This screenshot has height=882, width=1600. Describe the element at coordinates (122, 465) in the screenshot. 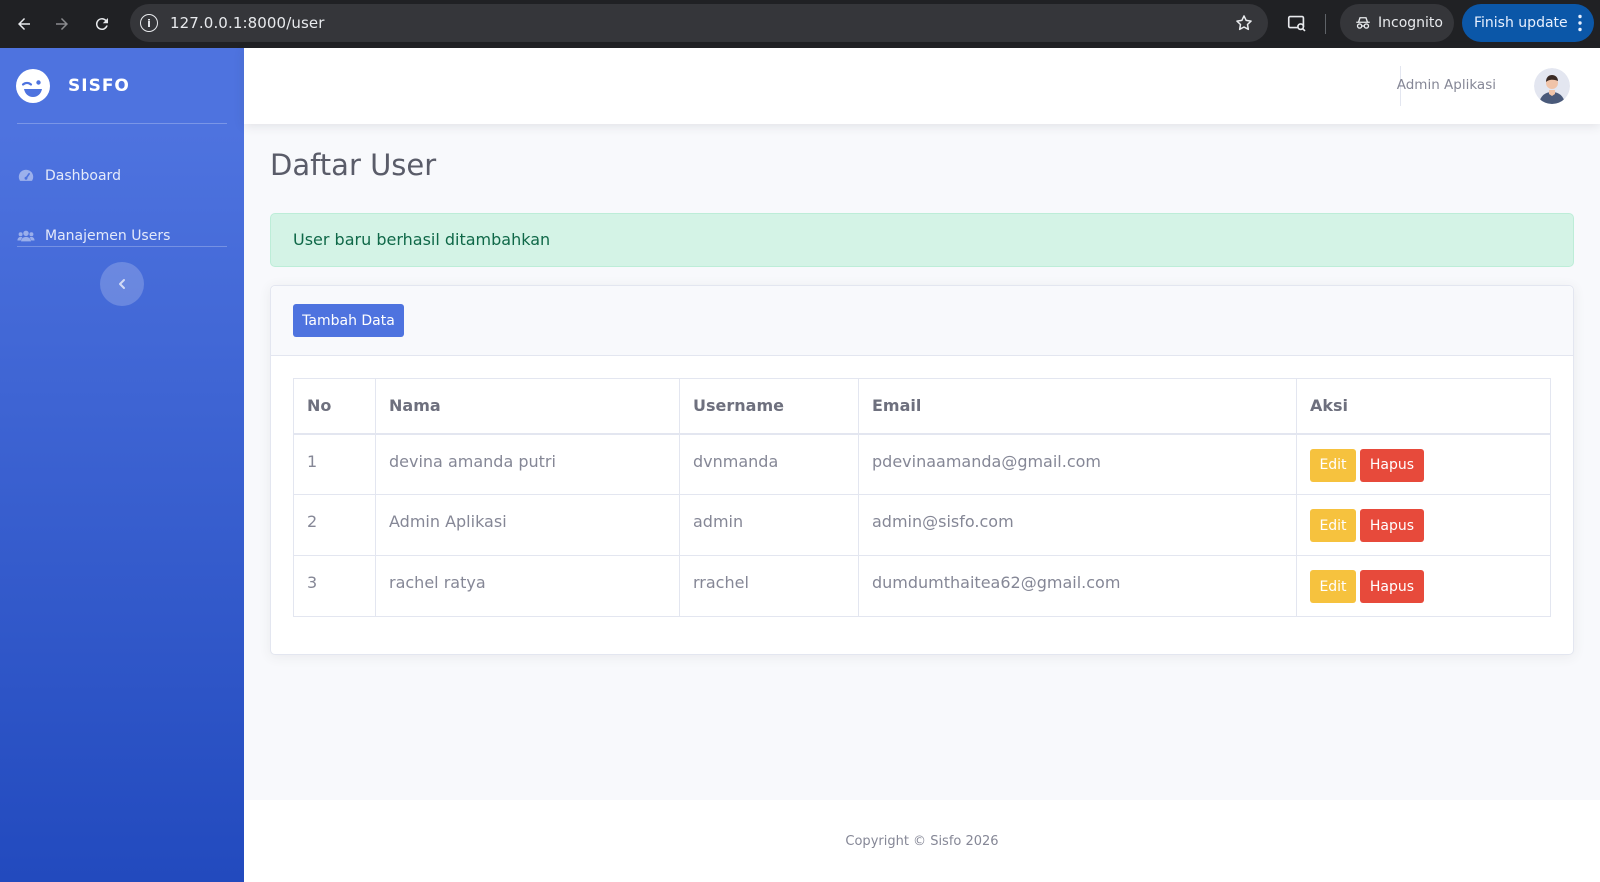

I see `sidebar: SISFO Dashboard Manajemen Users` at that location.